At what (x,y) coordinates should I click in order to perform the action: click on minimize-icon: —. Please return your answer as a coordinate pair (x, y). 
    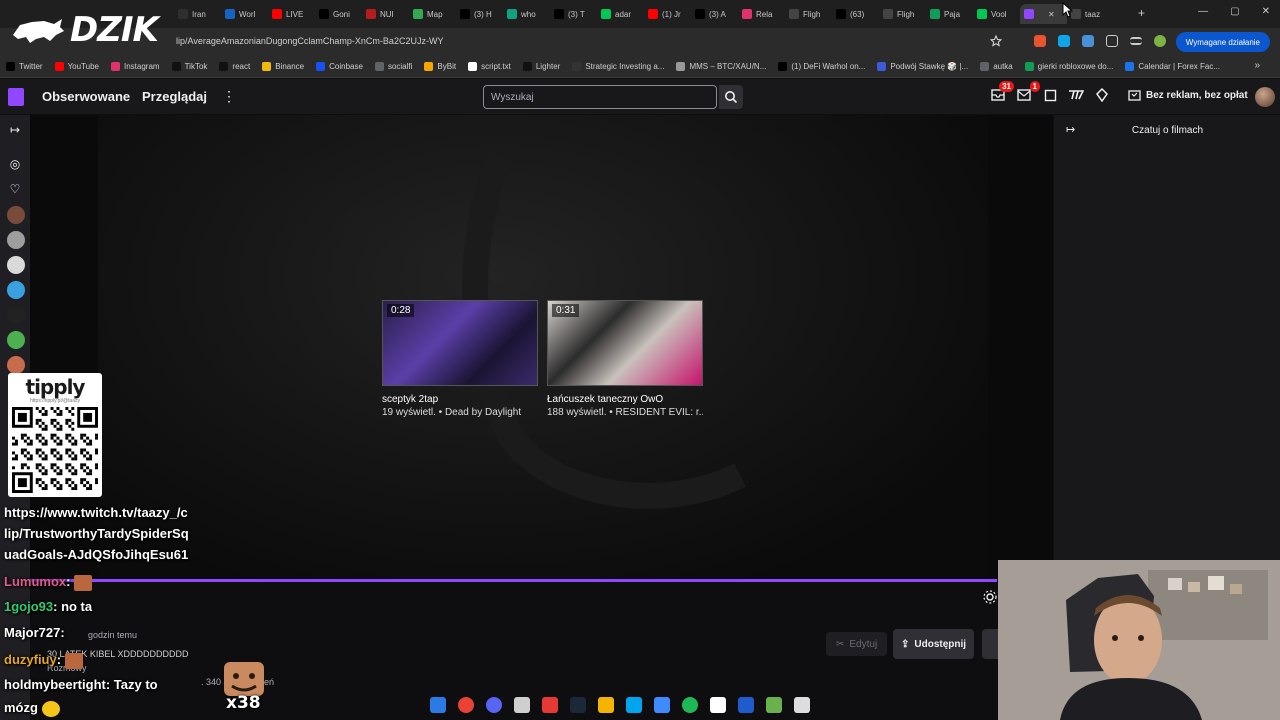
    Looking at the image, I should click on (1203, 11).